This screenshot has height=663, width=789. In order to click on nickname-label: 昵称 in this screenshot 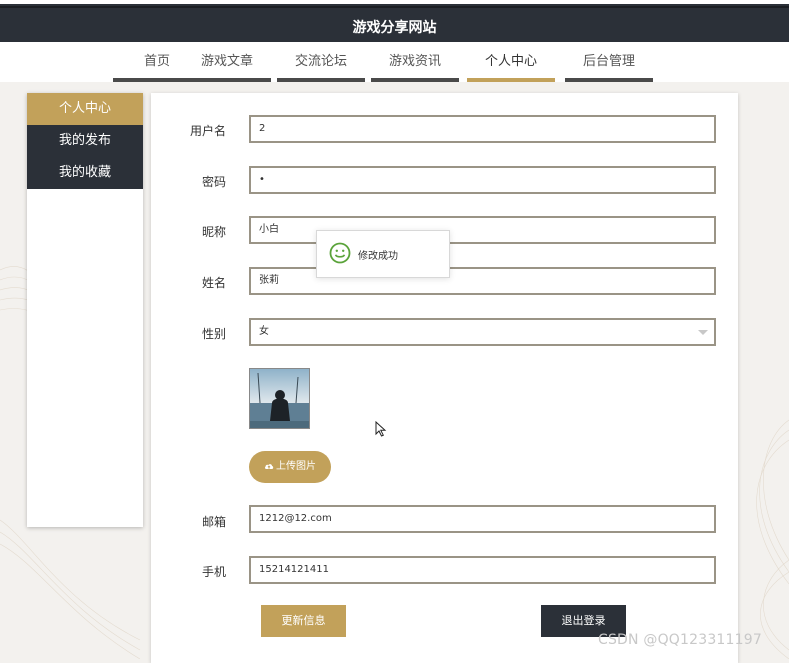, I will do `click(213, 232)`.